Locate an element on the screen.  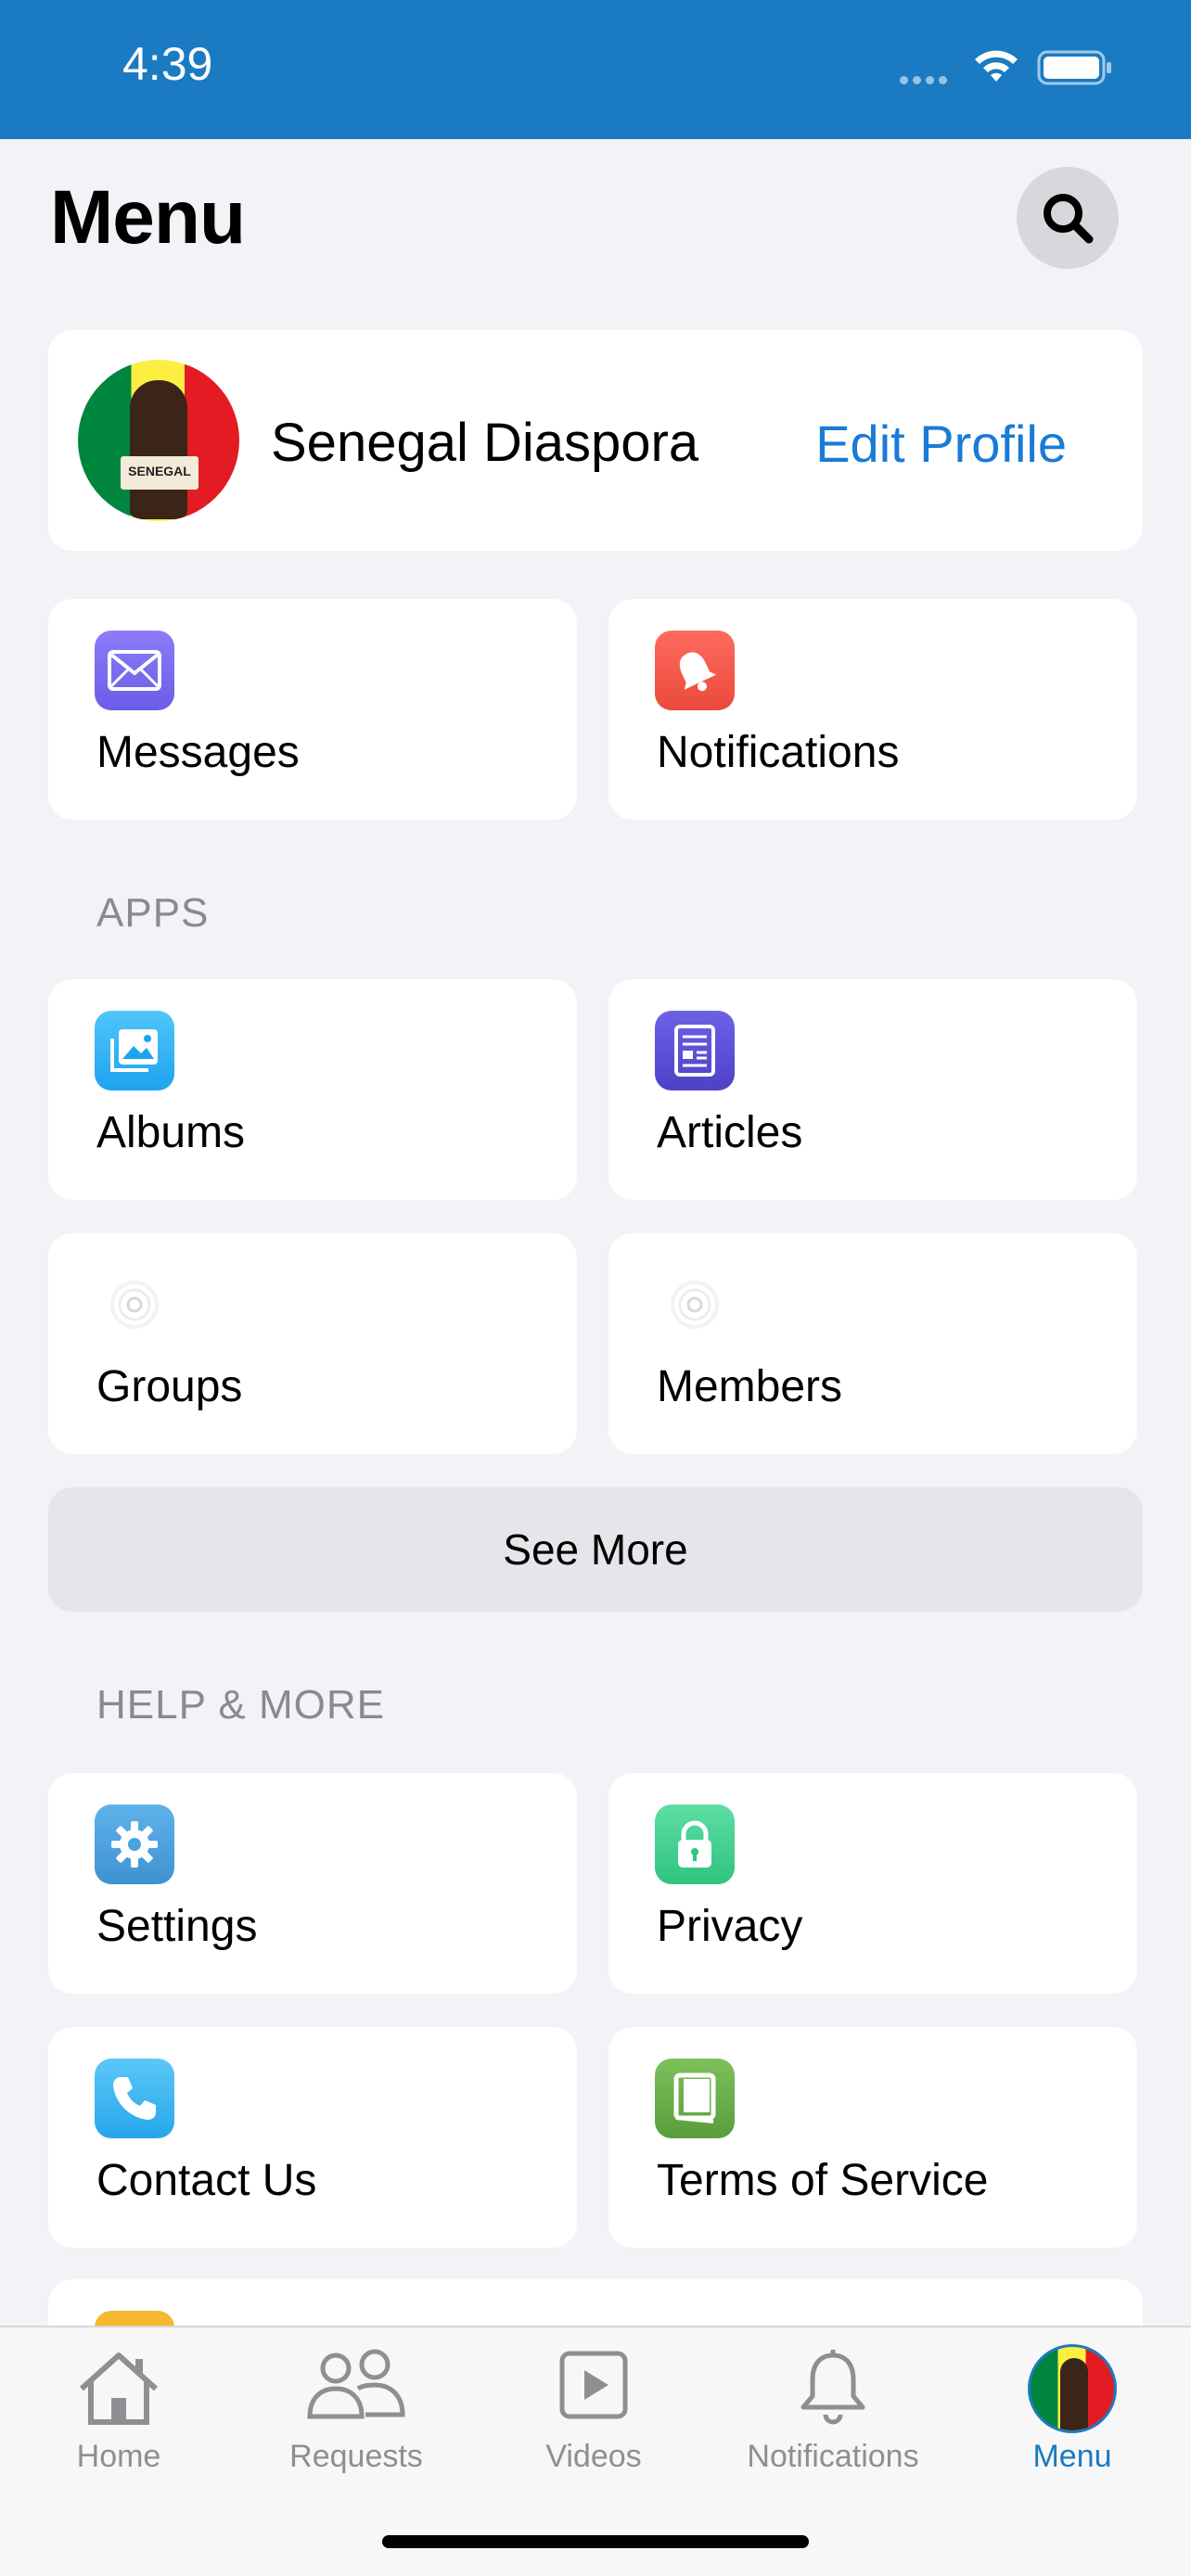
tab-videos: Videos is located at coordinates (593, 2415).